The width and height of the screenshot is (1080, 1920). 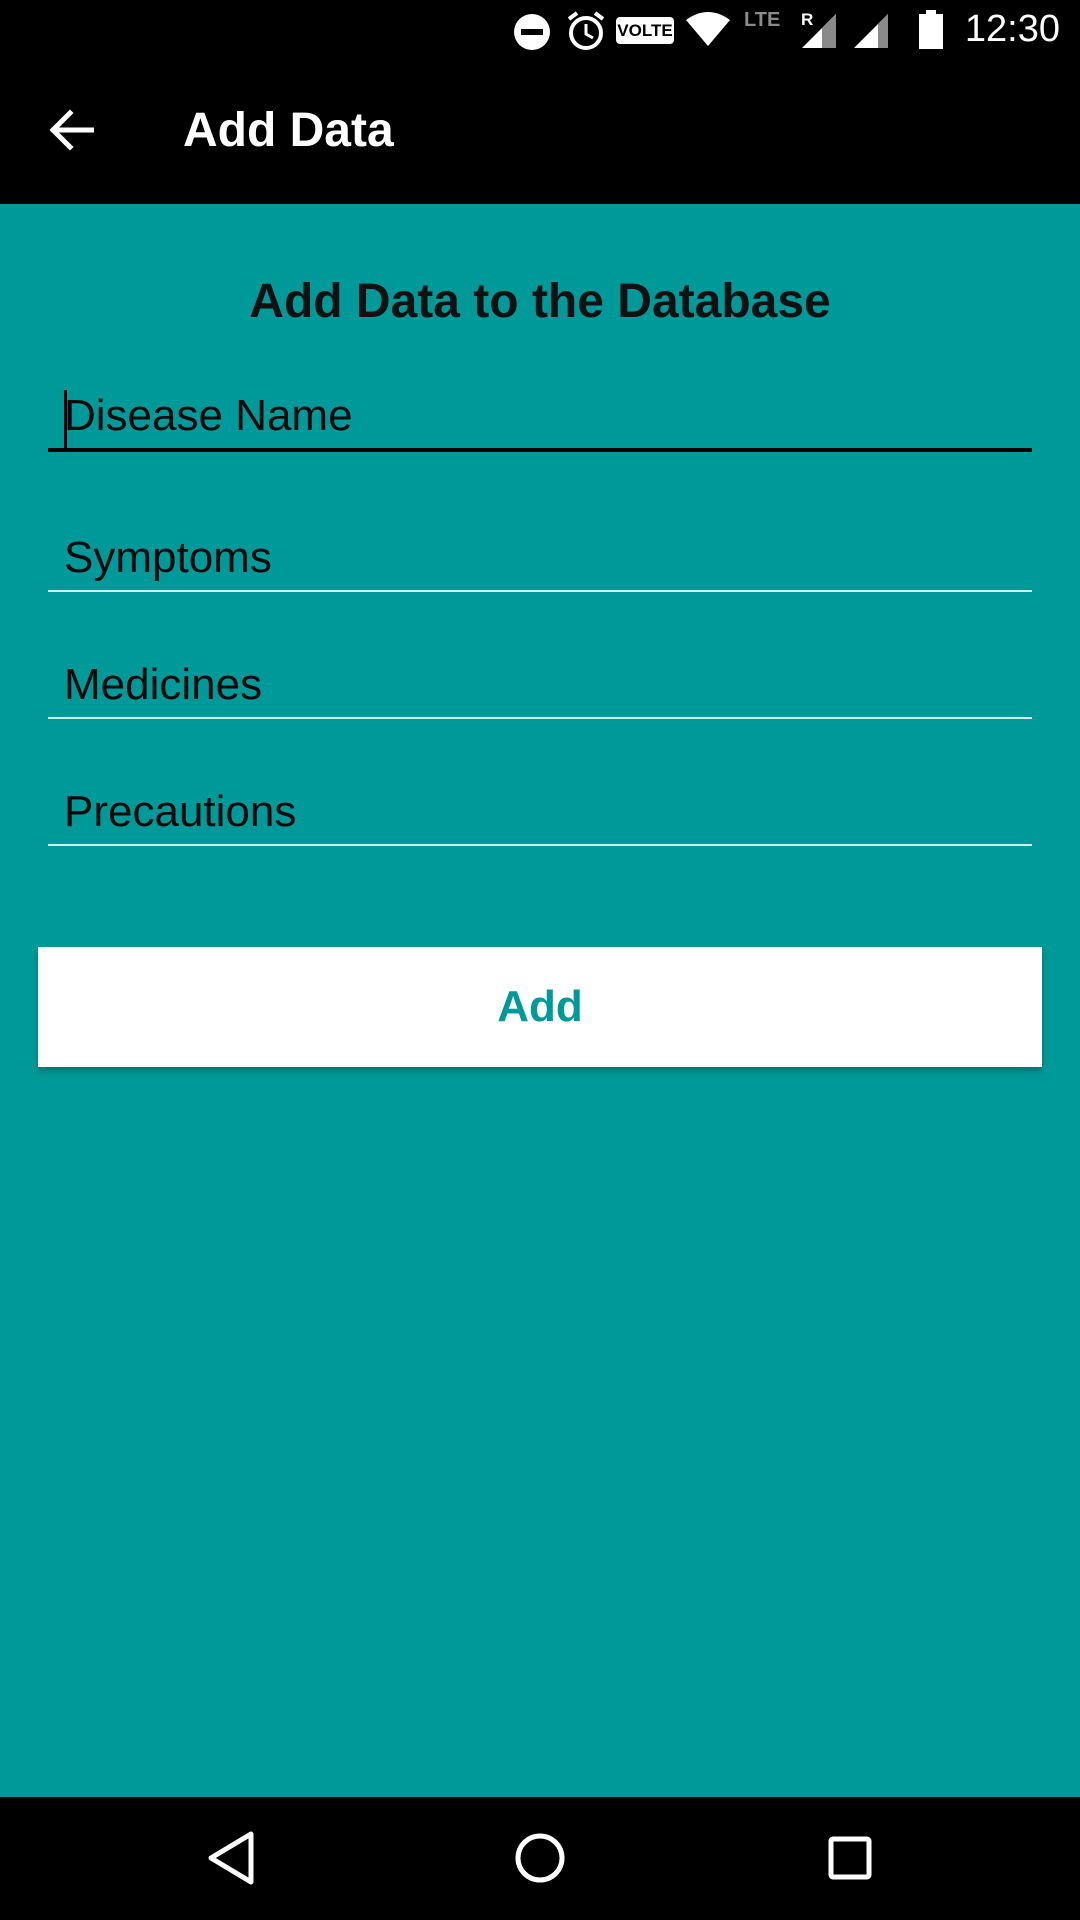 What do you see at coordinates (1012, 29) in the screenshot?
I see `status-time: 12:30` at bounding box center [1012, 29].